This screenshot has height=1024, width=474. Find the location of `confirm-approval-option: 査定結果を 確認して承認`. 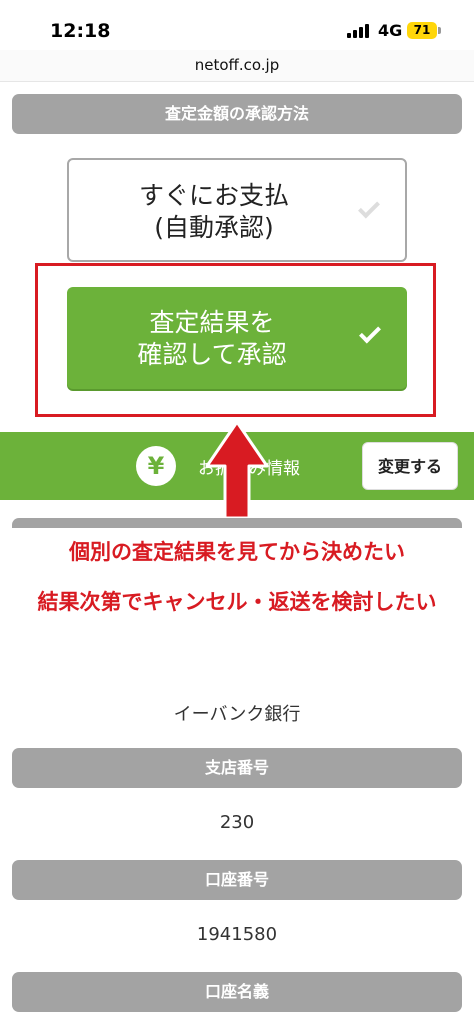

confirm-approval-option: 査定結果を 確認して承認 is located at coordinates (237, 338).